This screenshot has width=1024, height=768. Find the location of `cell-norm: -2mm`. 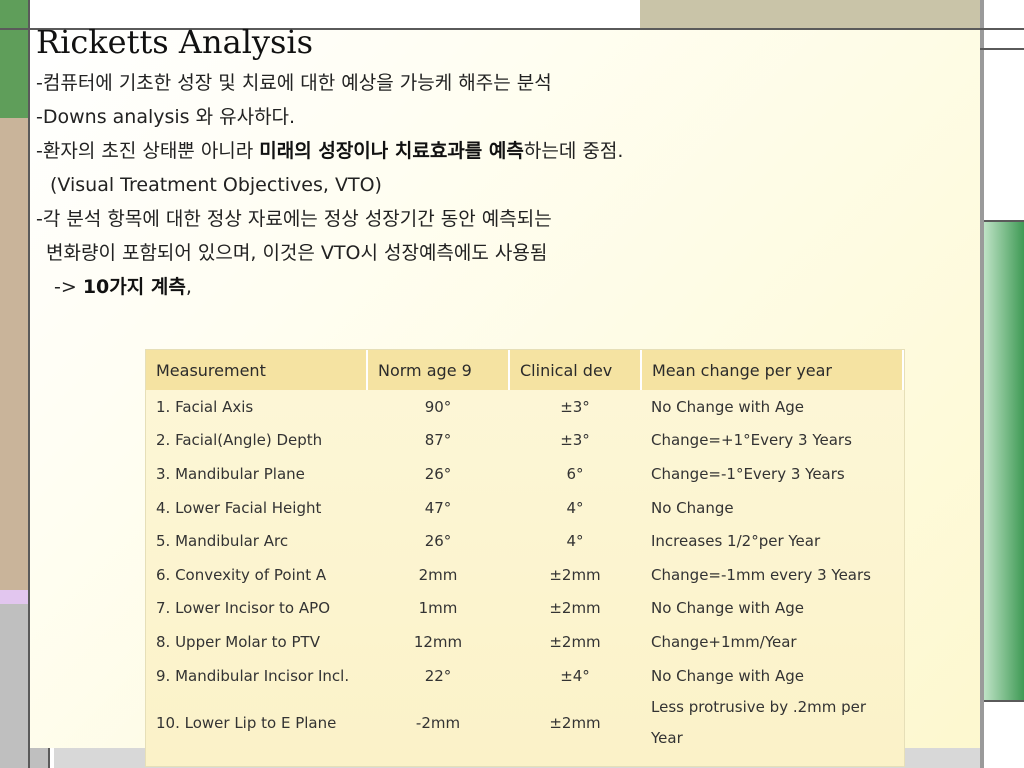

cell-norm: -2mm is located at coordinates (438, 723).